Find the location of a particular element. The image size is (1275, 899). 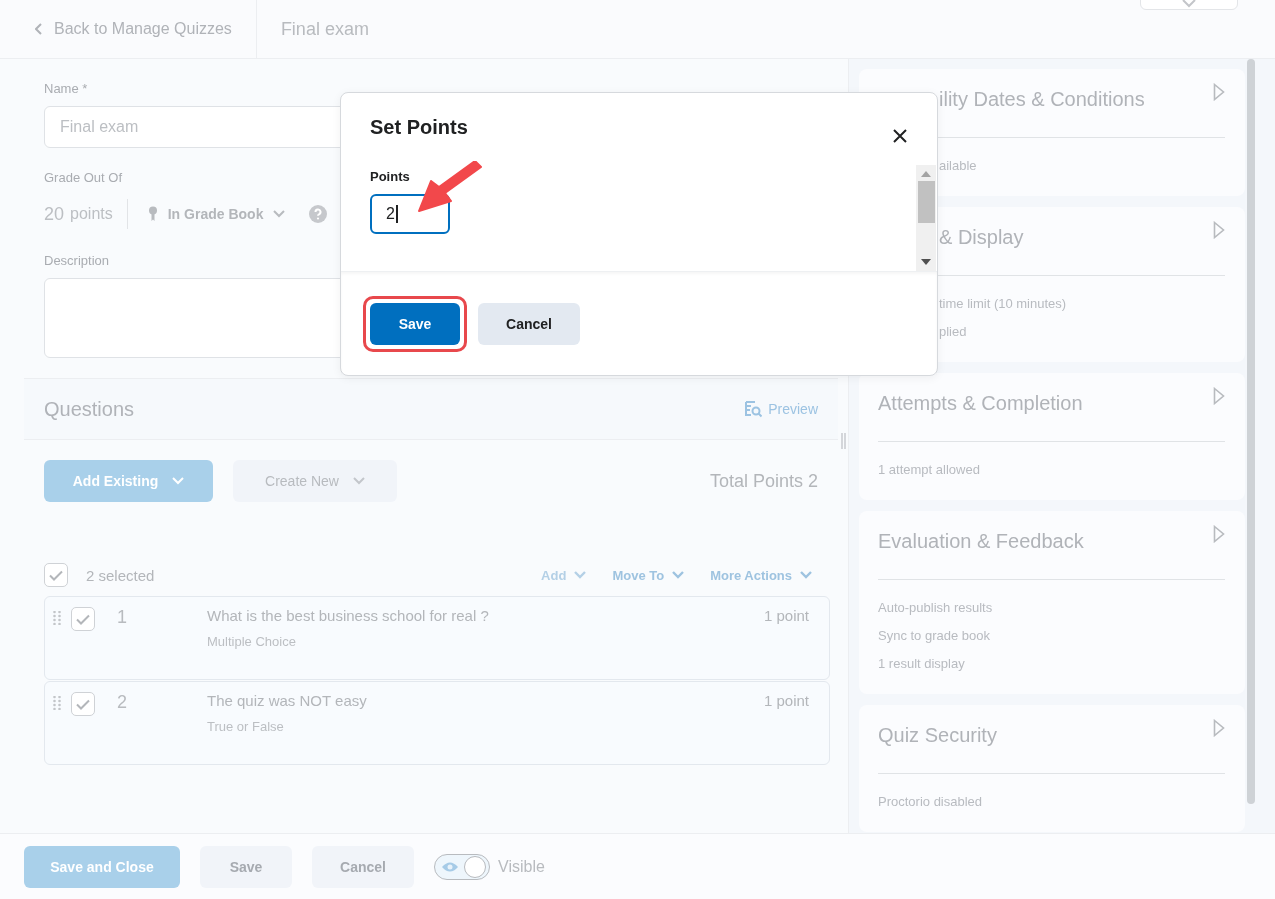

back-link: Back to Manage Quizzes is located at coordinates (128, 29).